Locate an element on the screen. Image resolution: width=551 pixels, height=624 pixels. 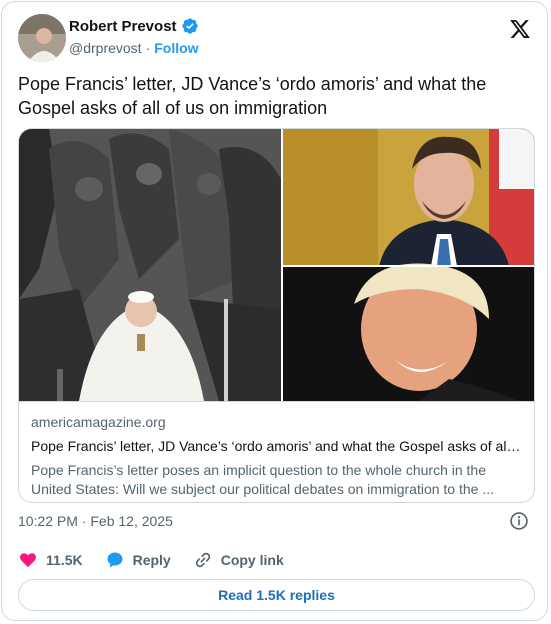
read-replies-button: Read 1.5K replies is located at coordinates (276, 595).